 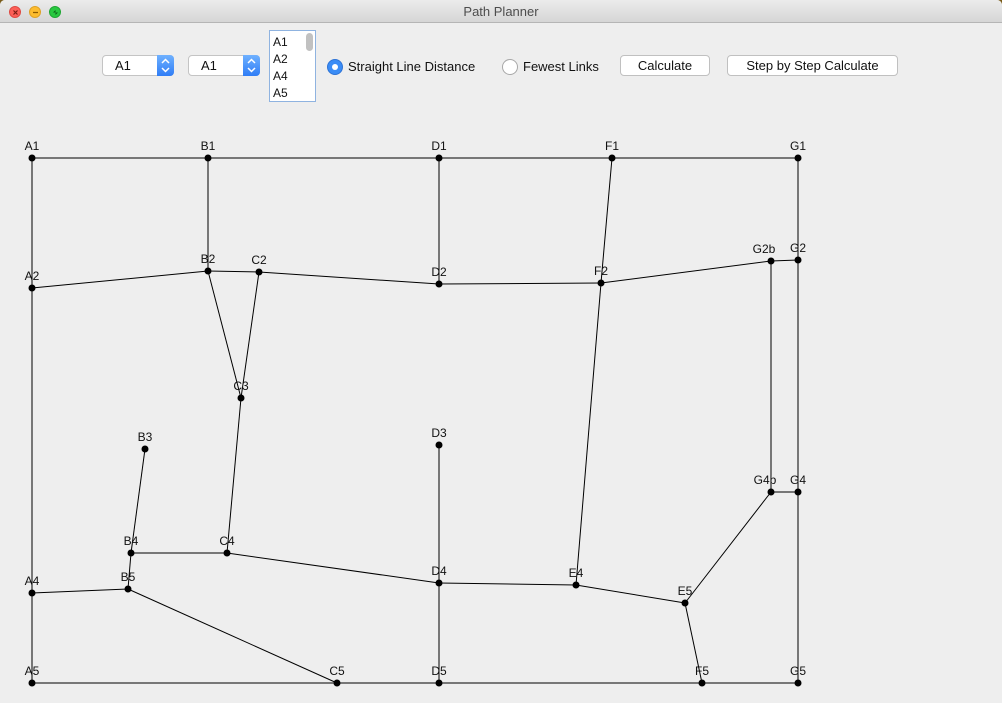 What do you see at coordinates (439, 571) in the screenshot?
I see `graph-node-label-D4: D4` at bounding box center [439, 571].